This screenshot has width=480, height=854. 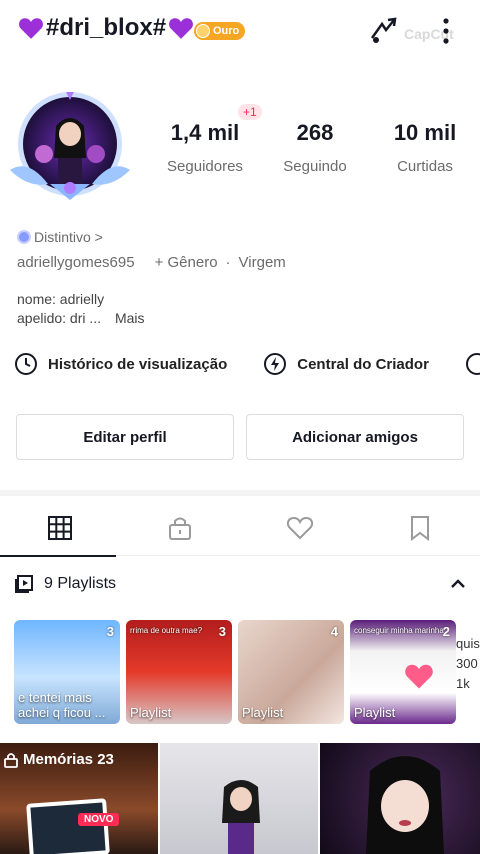 I want to click on likes-stat: 10 mil Curtidas, so click(x=425, y=147).